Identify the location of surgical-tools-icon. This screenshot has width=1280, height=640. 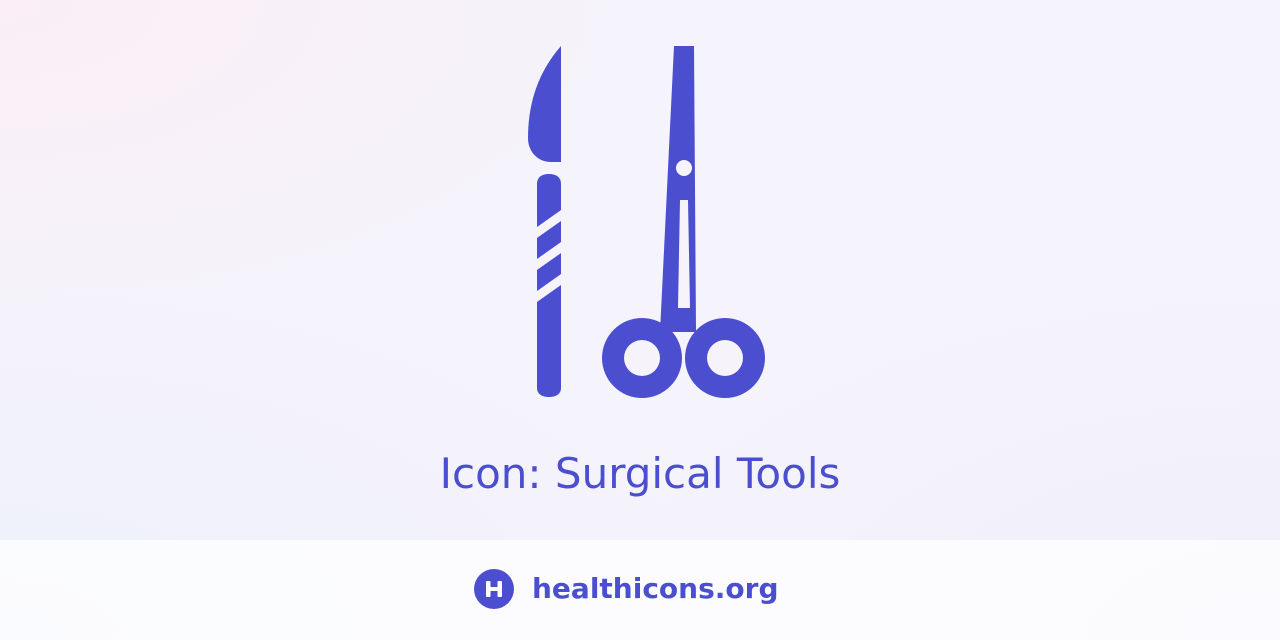
(645, 220).